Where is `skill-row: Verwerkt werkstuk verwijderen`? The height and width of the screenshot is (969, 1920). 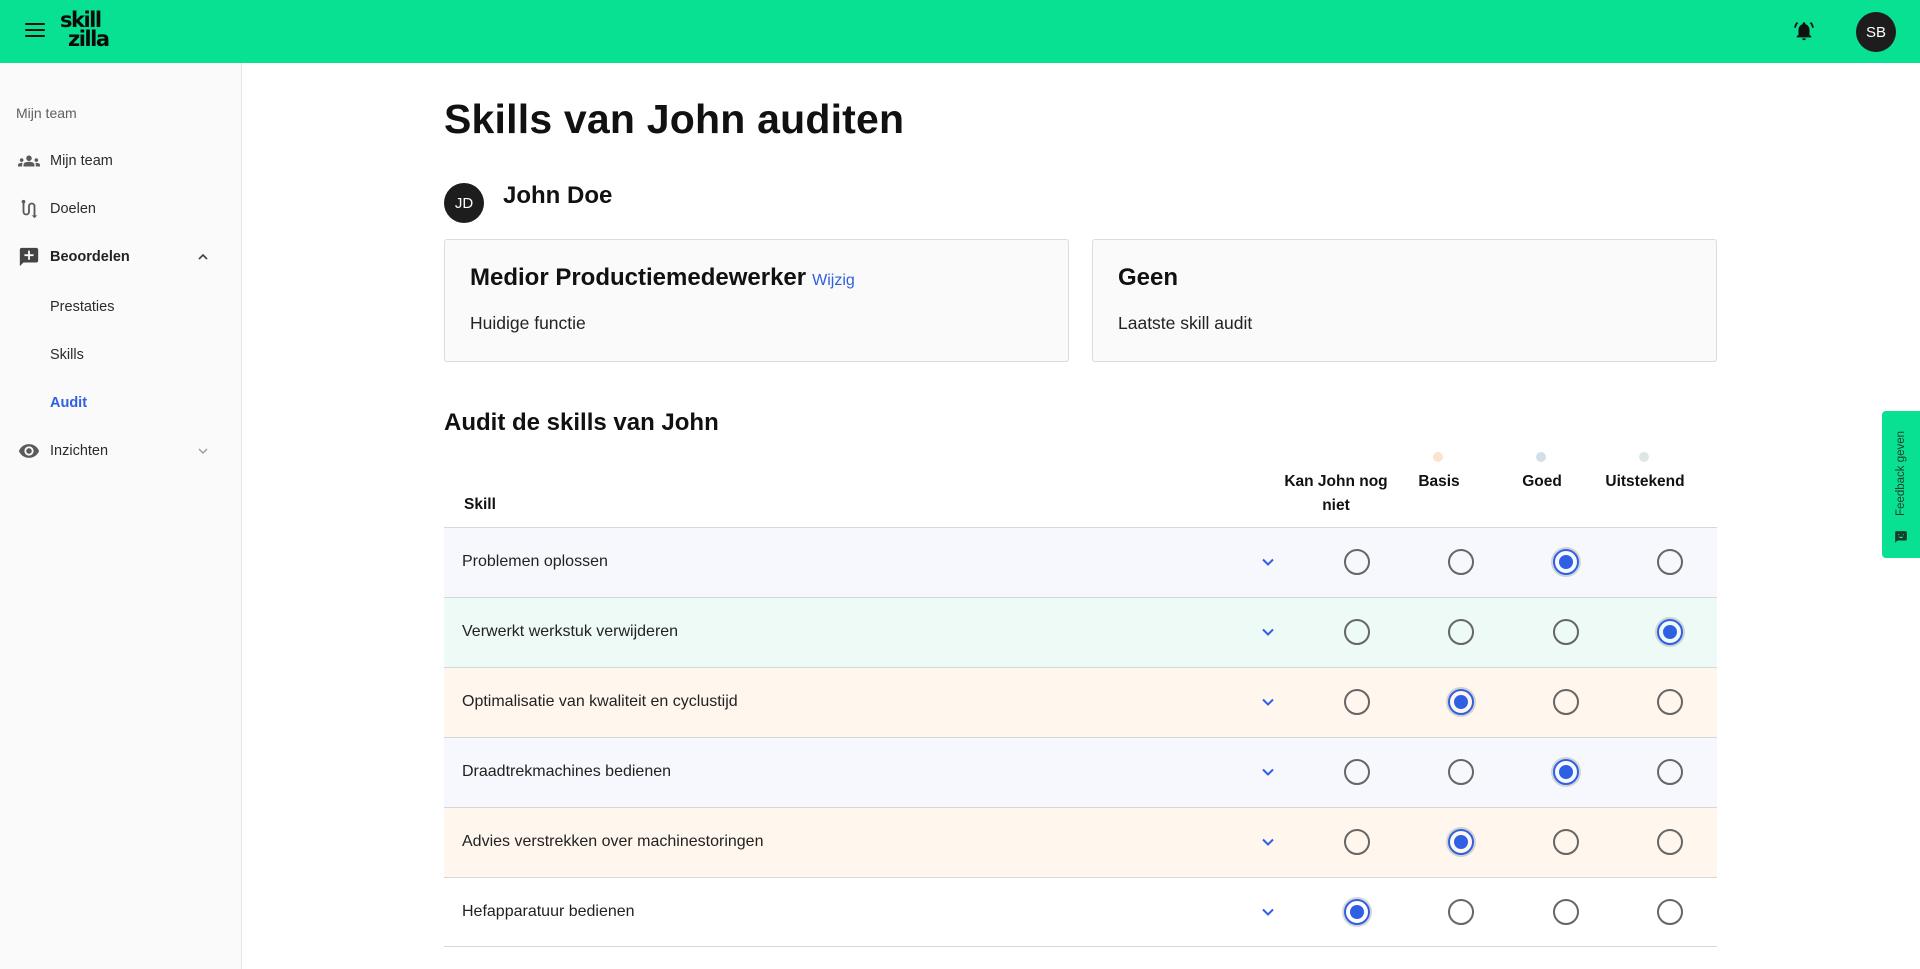
skill-row: Verwerkt werkstuk verwijderen is located at coordinates (1080, 632).